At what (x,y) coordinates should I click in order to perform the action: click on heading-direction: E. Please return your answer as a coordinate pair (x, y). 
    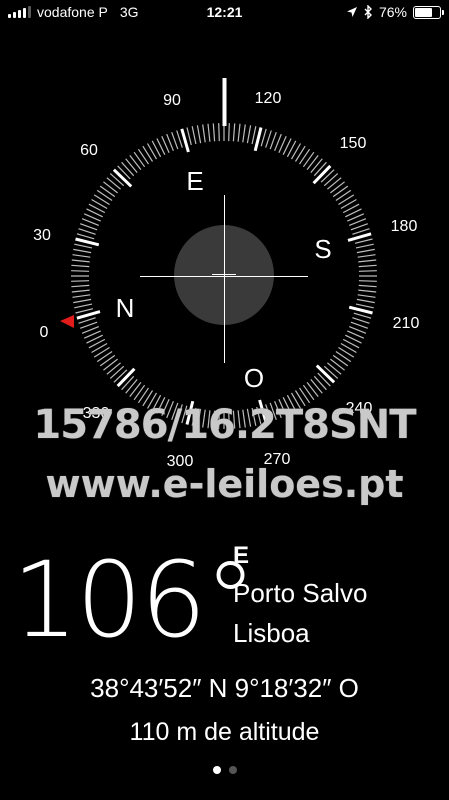
    Looking at the image, I should click on (241, 555).